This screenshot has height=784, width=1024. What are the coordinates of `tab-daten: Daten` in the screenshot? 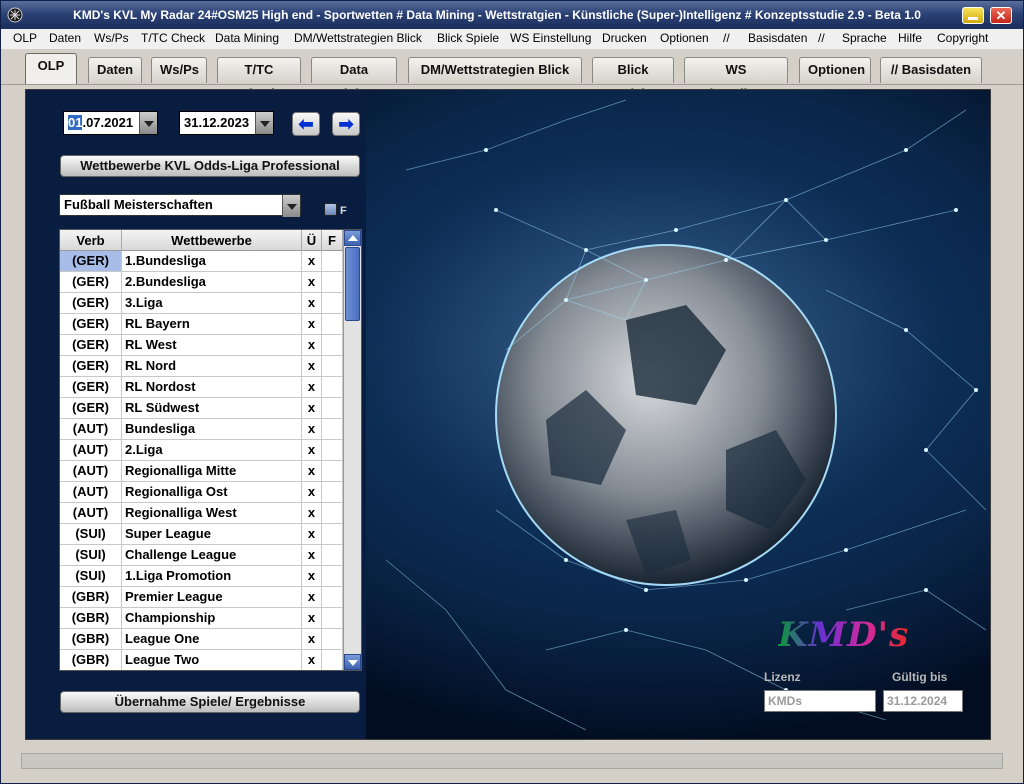 It's located at (115, 70).